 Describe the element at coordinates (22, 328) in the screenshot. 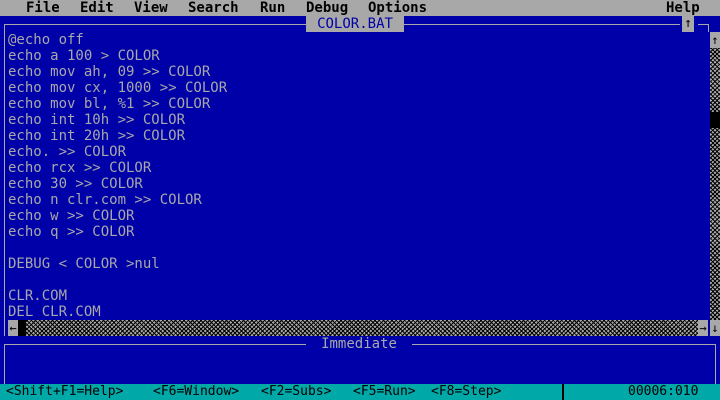

I see `horizontal-scroll-thumb` at that location.